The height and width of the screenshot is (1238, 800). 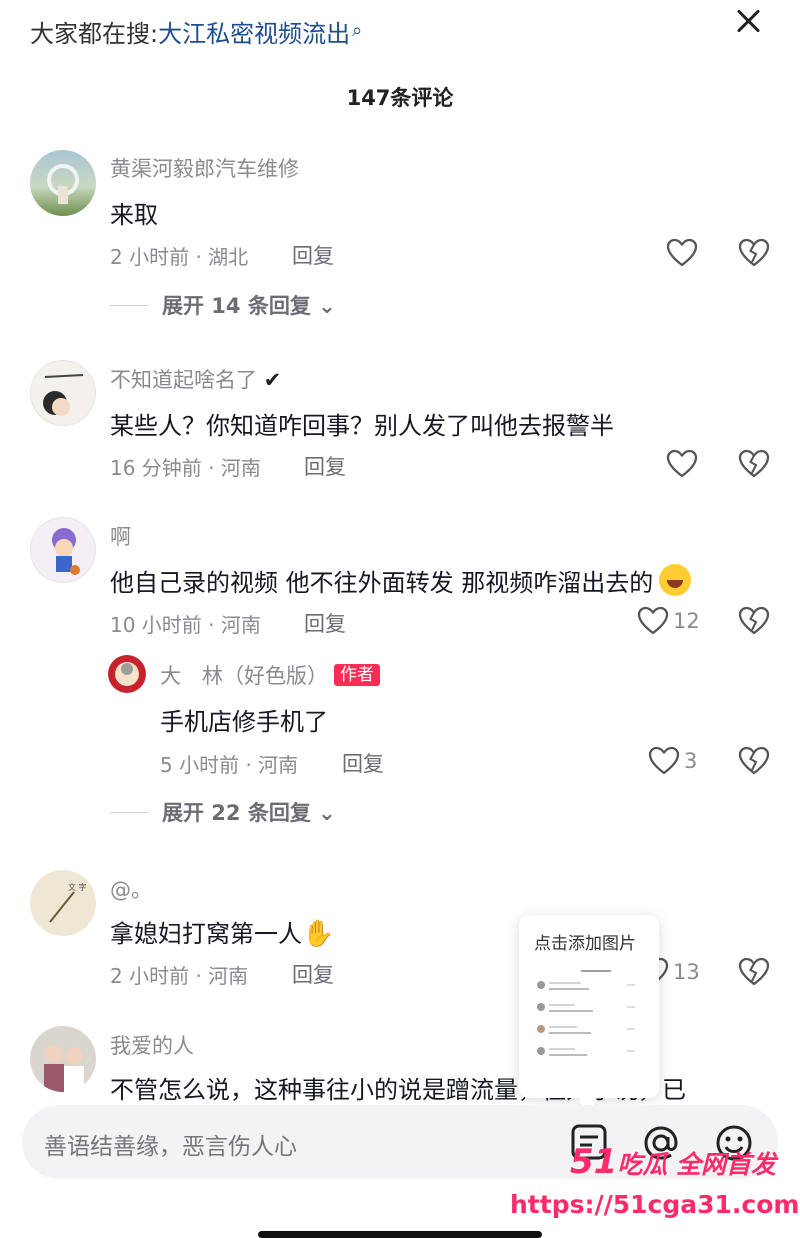 What do you see at coordinates (206, 934) in the screenshot?
I see `comment-text-content: 拿媳妇打窝第一人` at bounding box center [206, 934].